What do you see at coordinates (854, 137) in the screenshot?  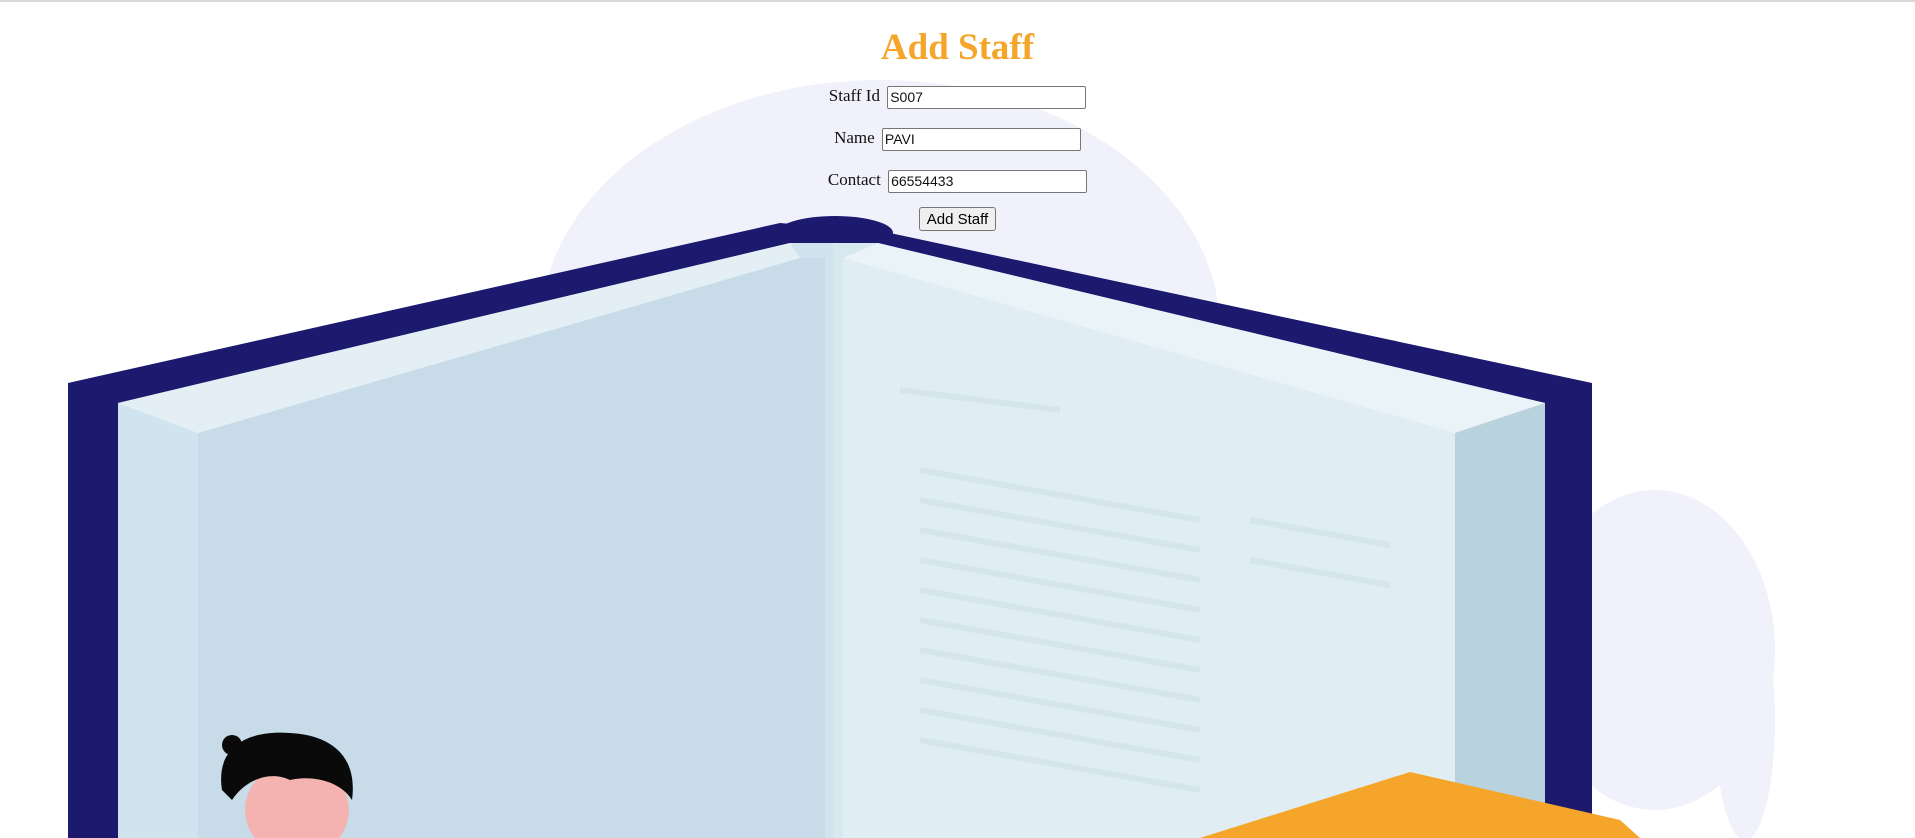 I see `name-label: Name` at bounding box center [854, 137].